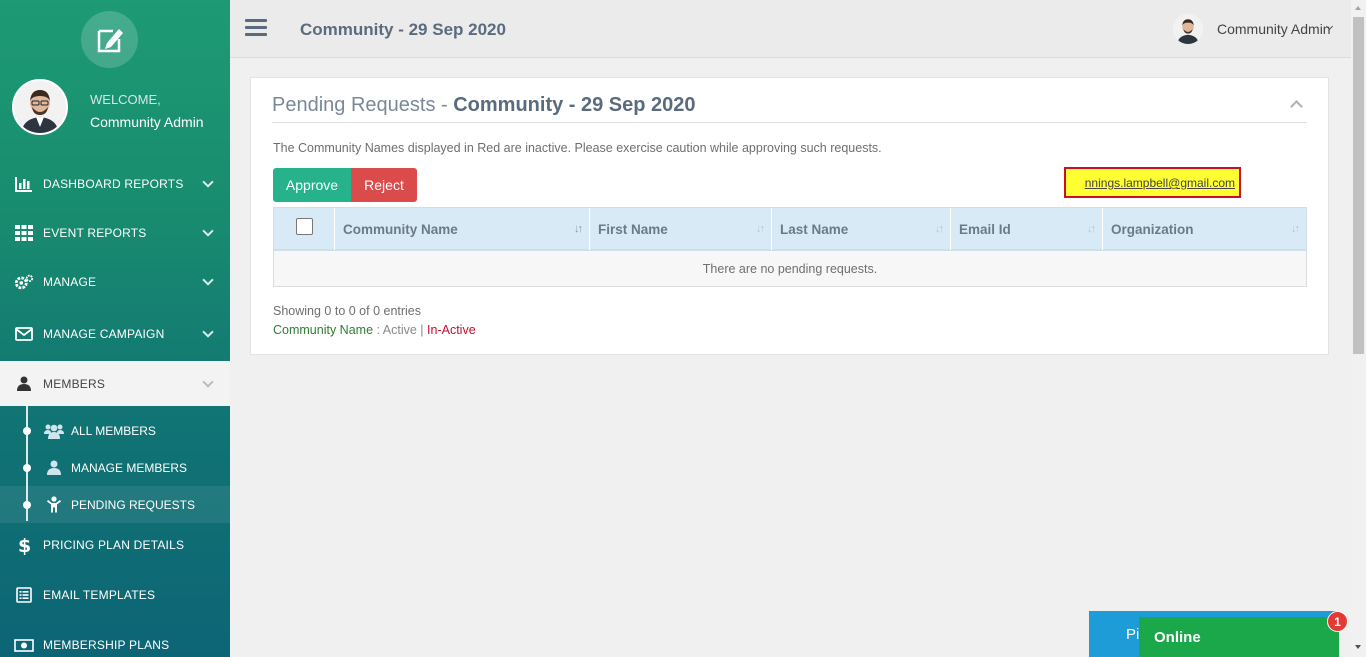  What do you see at coordinates (1358, 647) in the screenshot?
I see `scroll-down-arrow-icon` at bounding box center [1358, 647].